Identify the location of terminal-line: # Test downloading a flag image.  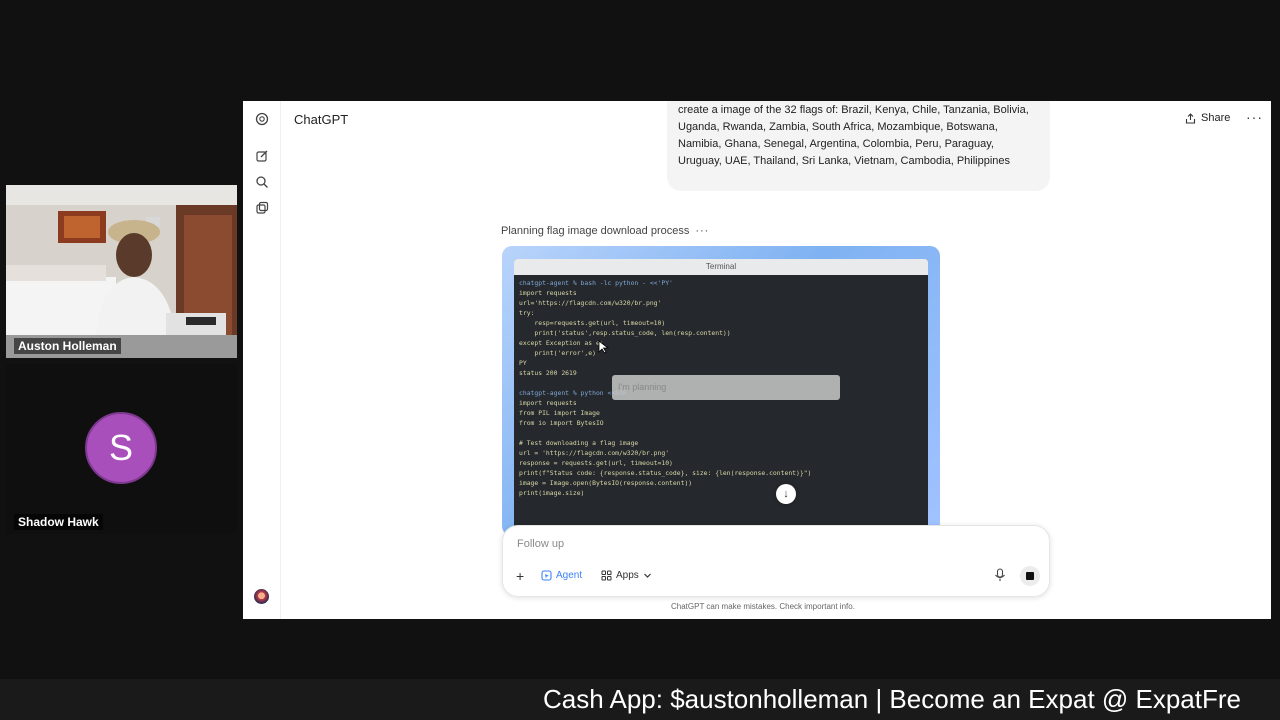
(579, 443).